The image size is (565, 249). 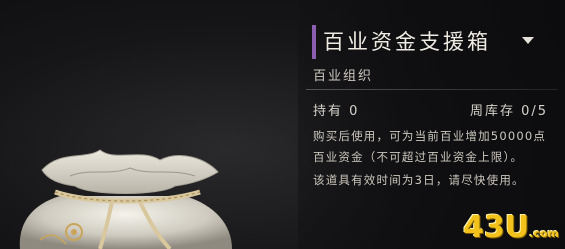 I want to click on watermark-main: 43U, so click(x=496, y=227).